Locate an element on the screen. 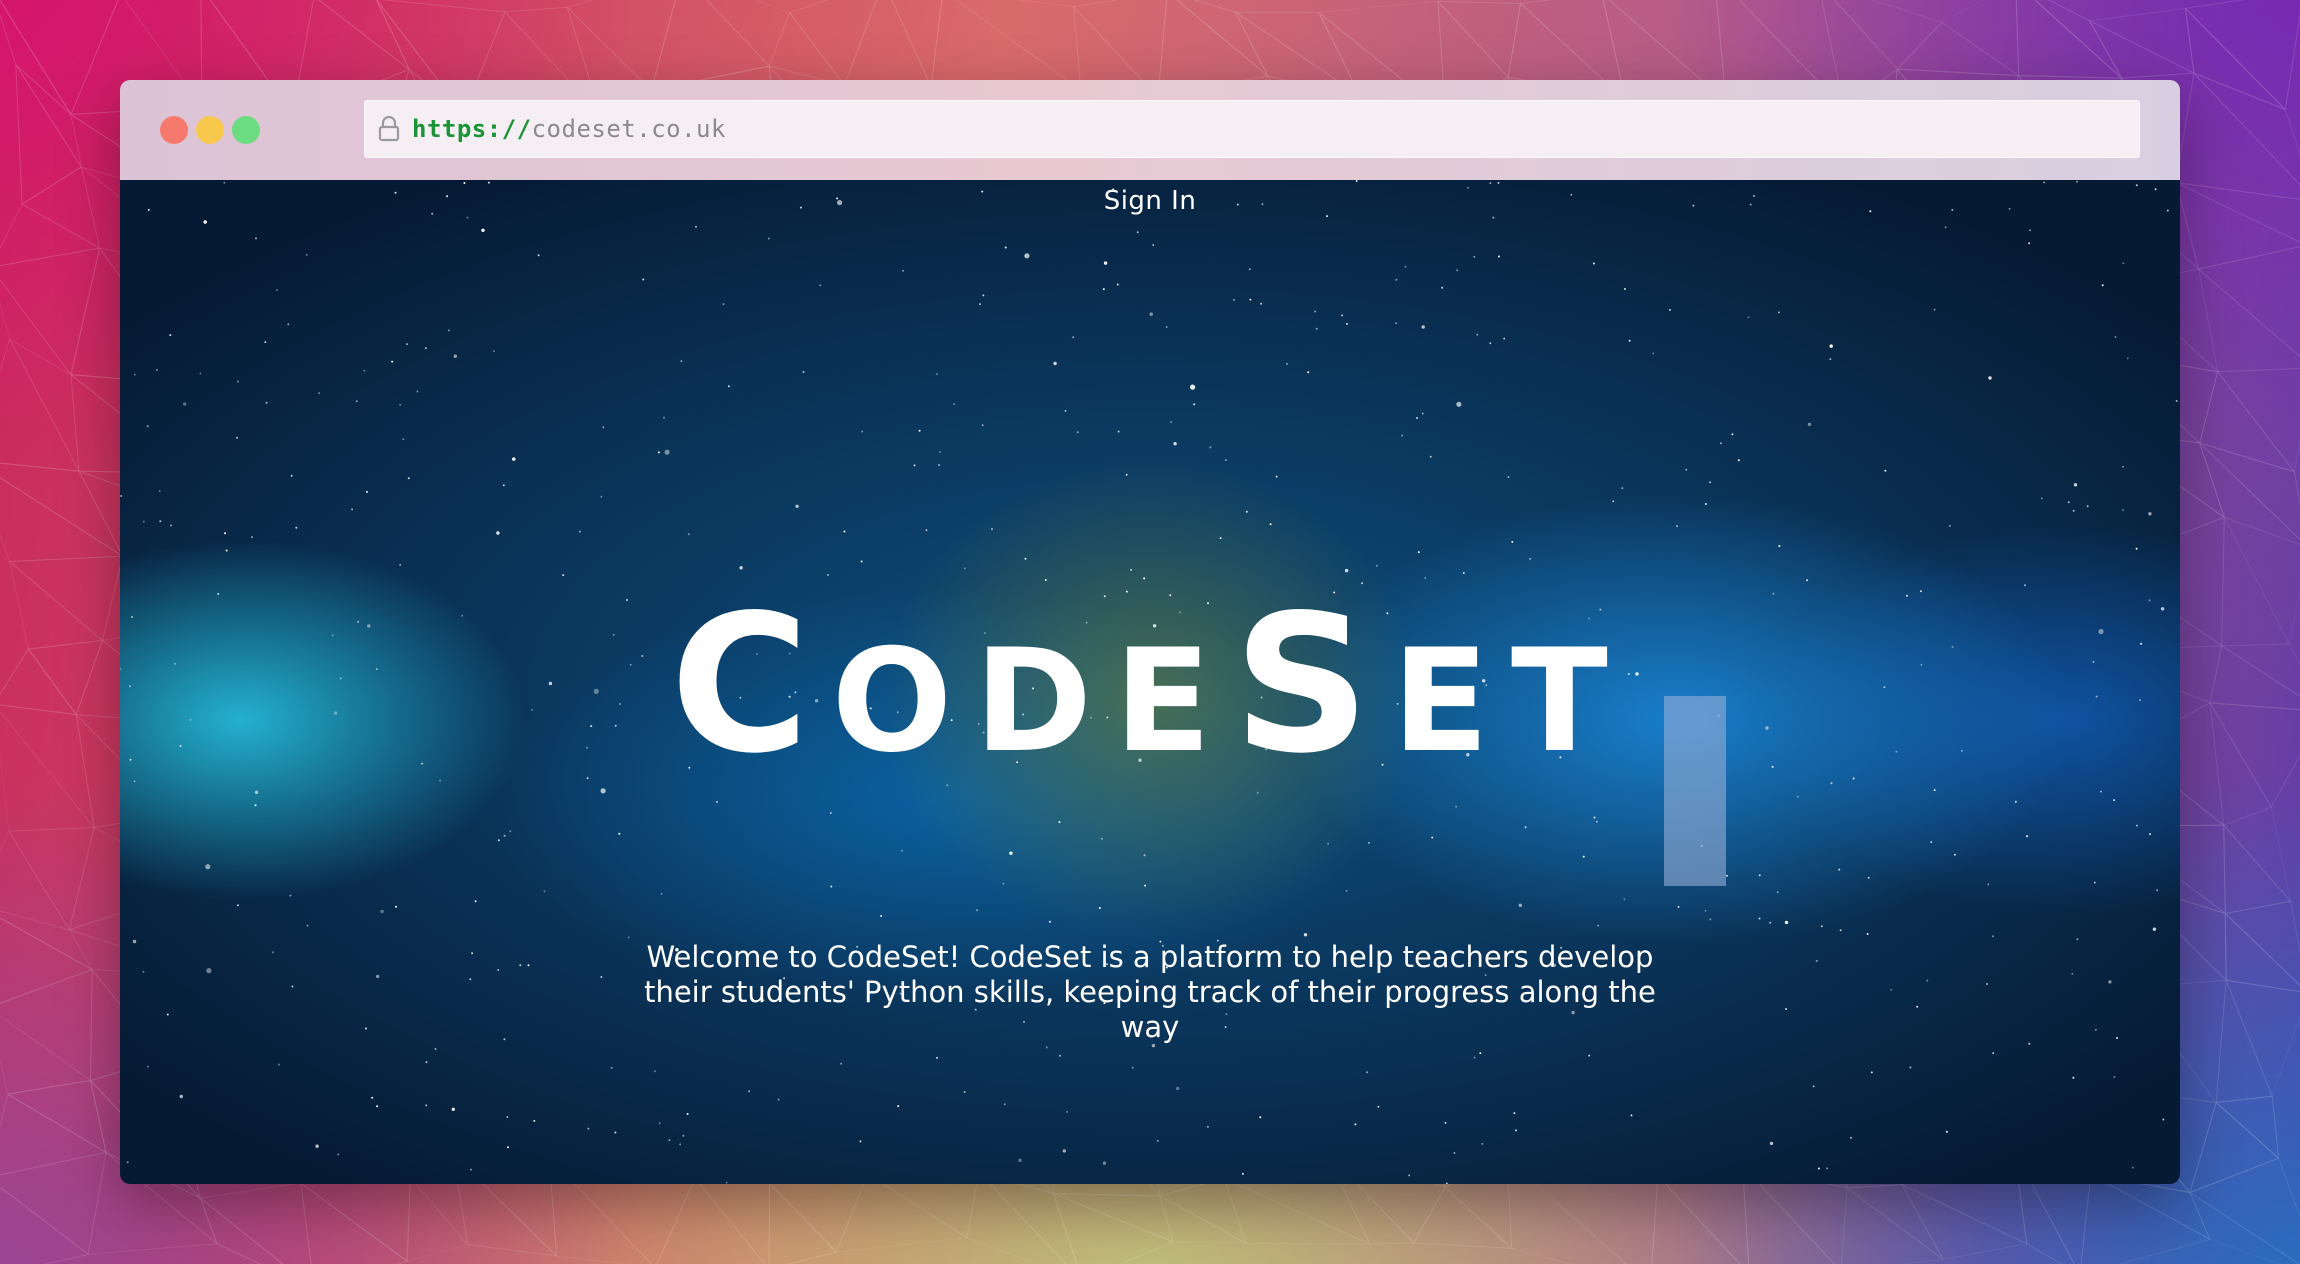  url-scheme: https:// is located at coordinates (472, 129).